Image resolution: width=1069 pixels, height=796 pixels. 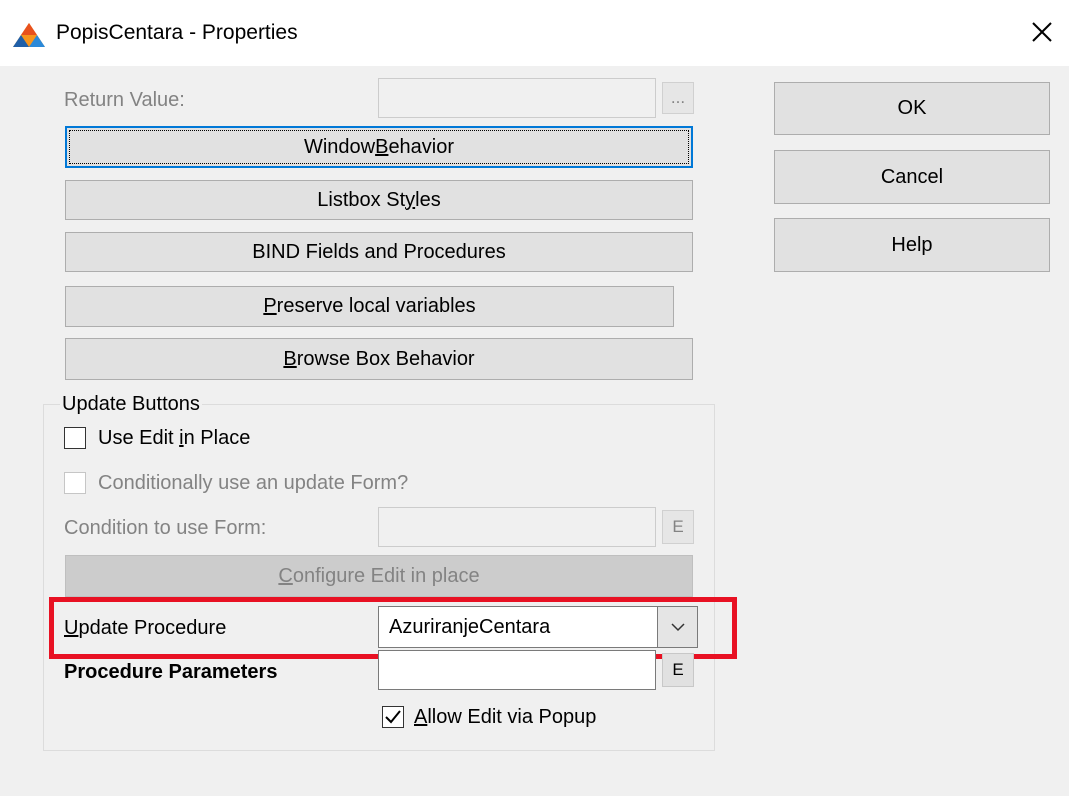 What do you see at coordinates (171, 672) in the screenshot?
I see `procedure-parameters-label: Procedure Parameters` at bounding box center [171, 672].